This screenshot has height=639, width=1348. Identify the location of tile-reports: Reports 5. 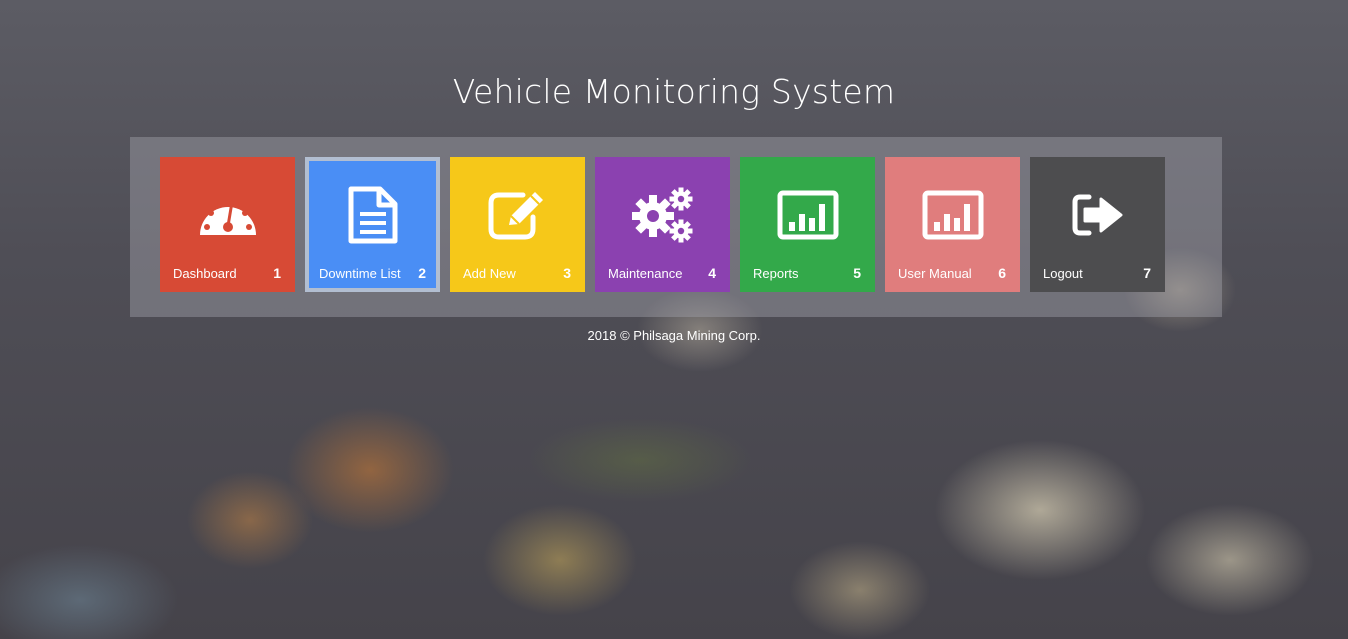
(807, 224).